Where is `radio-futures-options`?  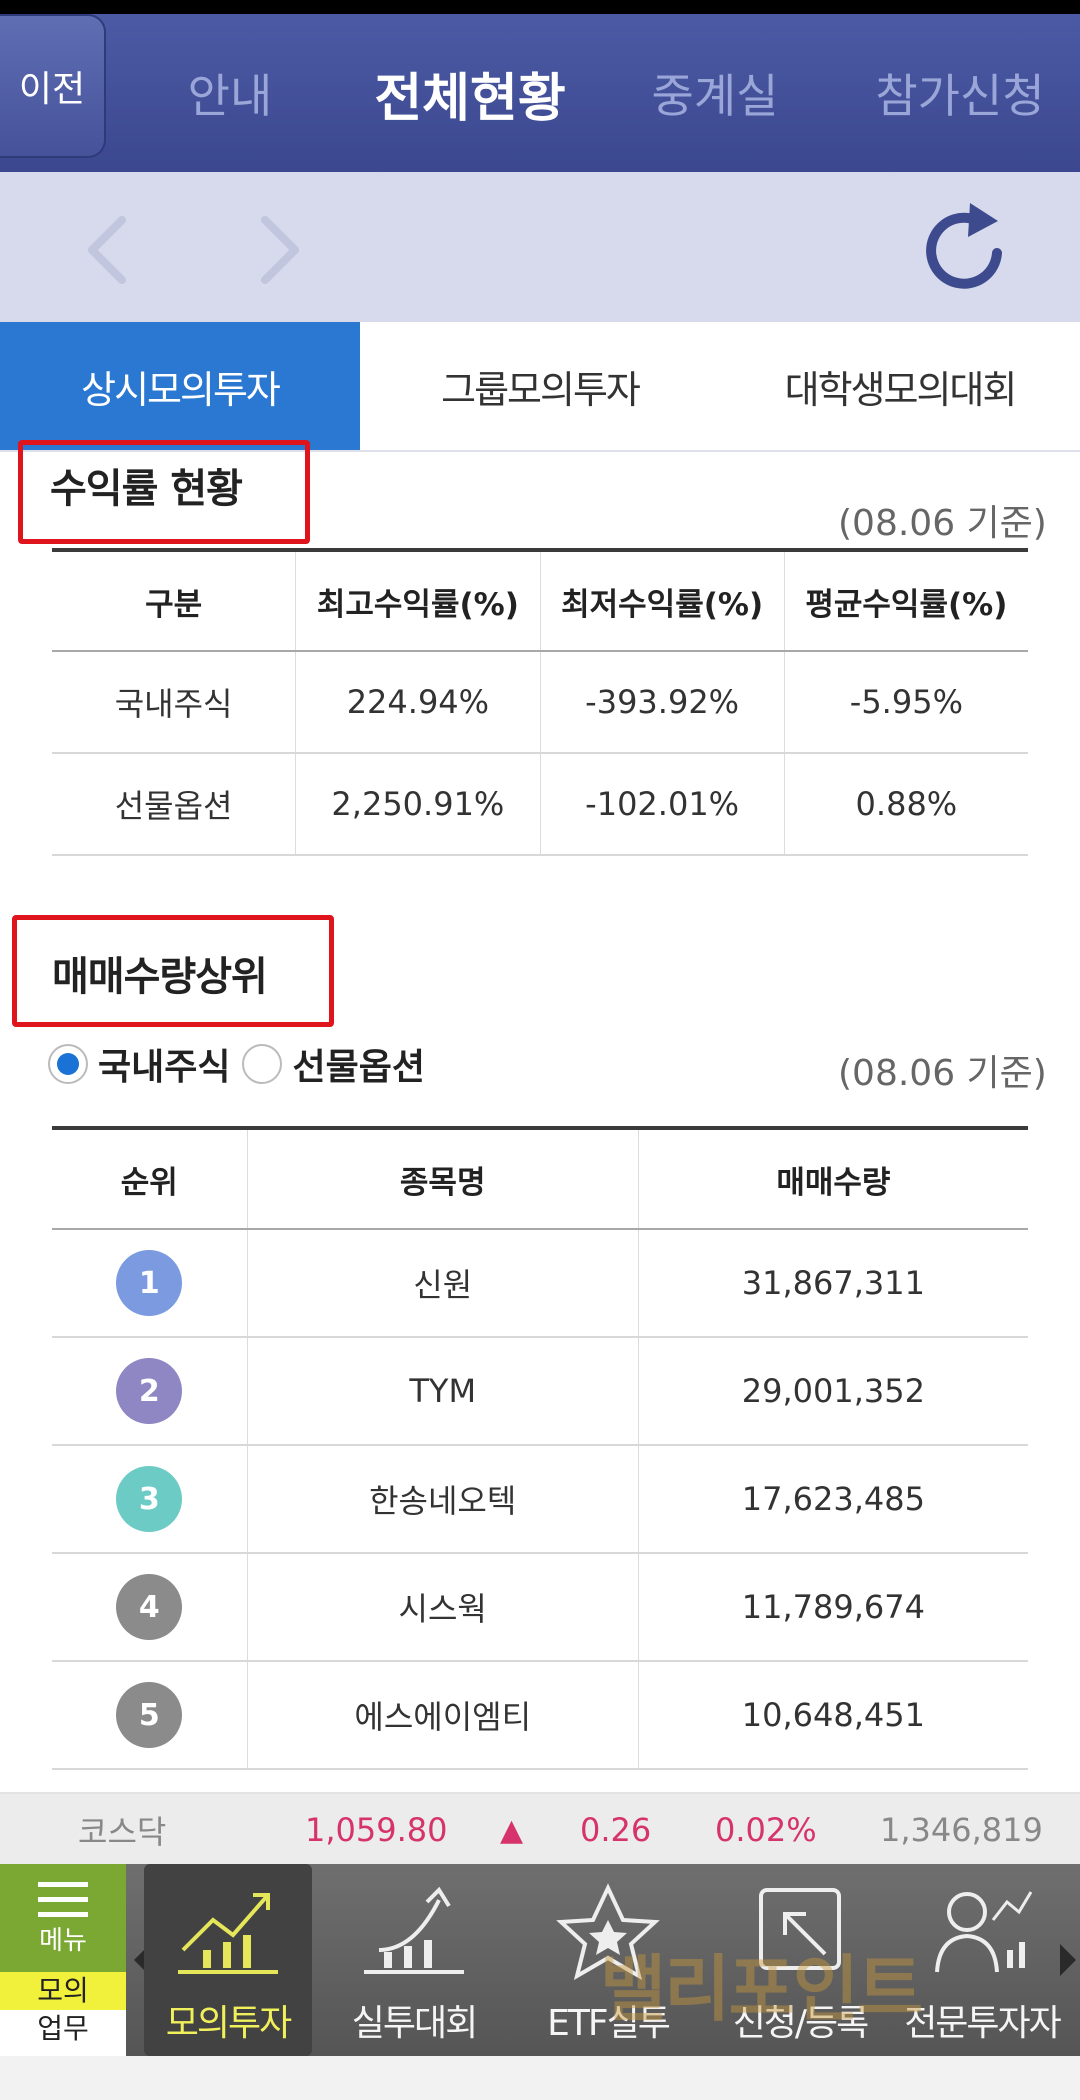 radio-futures-options is located at coordinates (262, 1064).